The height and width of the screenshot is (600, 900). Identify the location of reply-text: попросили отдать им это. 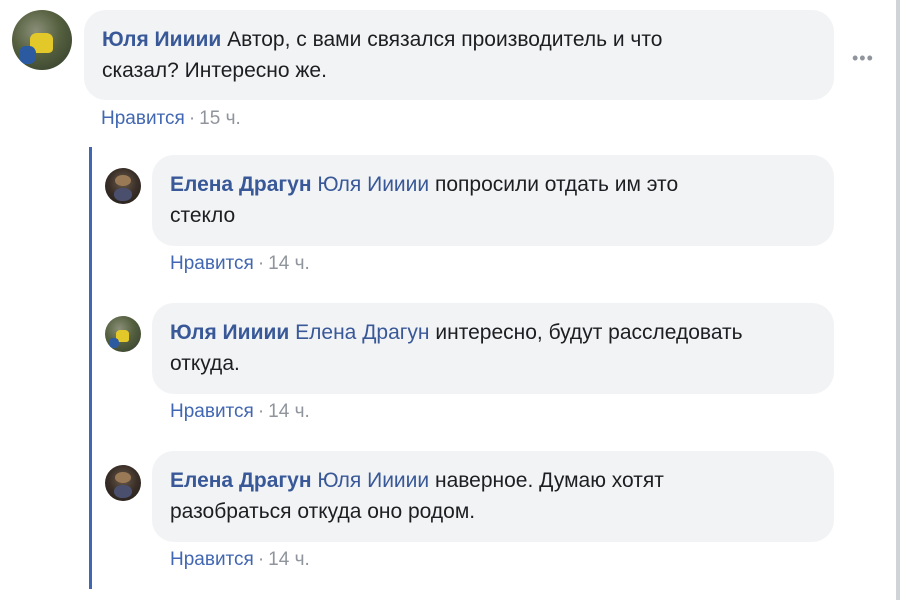
(556, 184).